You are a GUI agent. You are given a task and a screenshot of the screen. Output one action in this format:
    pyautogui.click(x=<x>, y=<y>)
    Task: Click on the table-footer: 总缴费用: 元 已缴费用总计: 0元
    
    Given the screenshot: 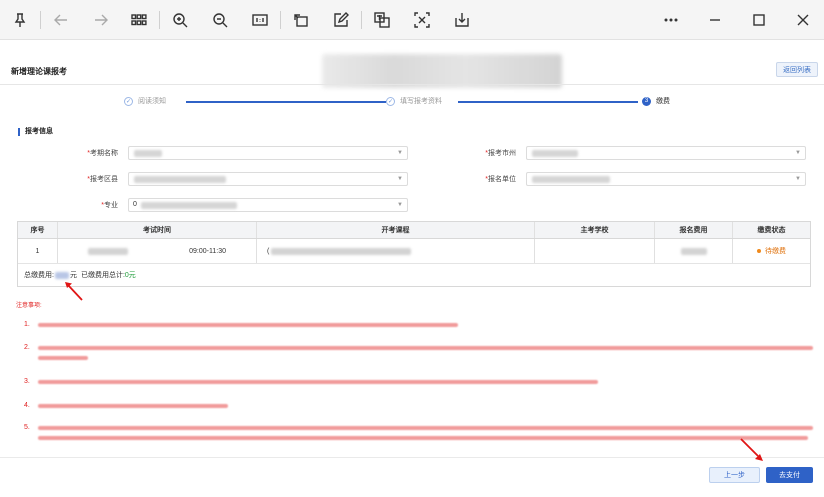 What is the action you would take?
    pyautogui.click(x=80, y=275)
    